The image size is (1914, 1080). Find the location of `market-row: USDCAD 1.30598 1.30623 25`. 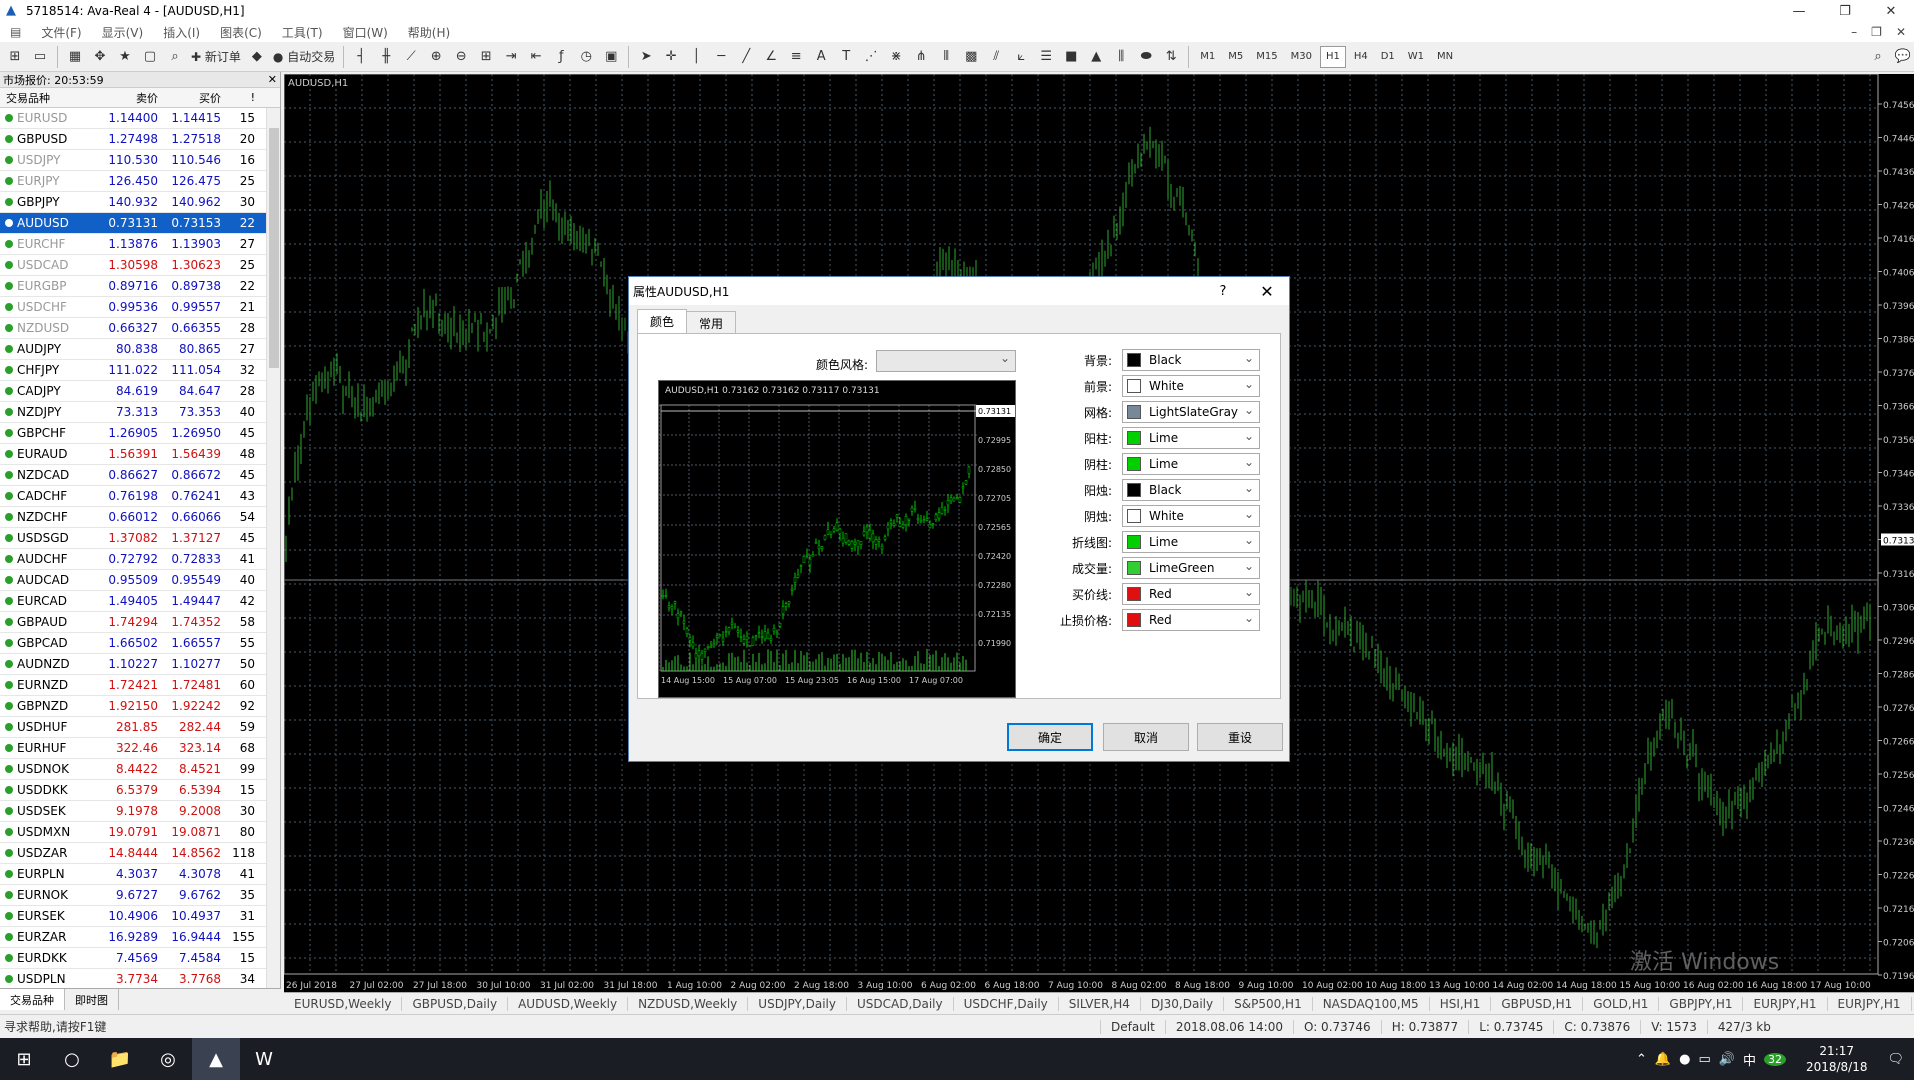

market-row: USDCAD 1.30598 1.30623 25 is located at coordinates (140, 265).